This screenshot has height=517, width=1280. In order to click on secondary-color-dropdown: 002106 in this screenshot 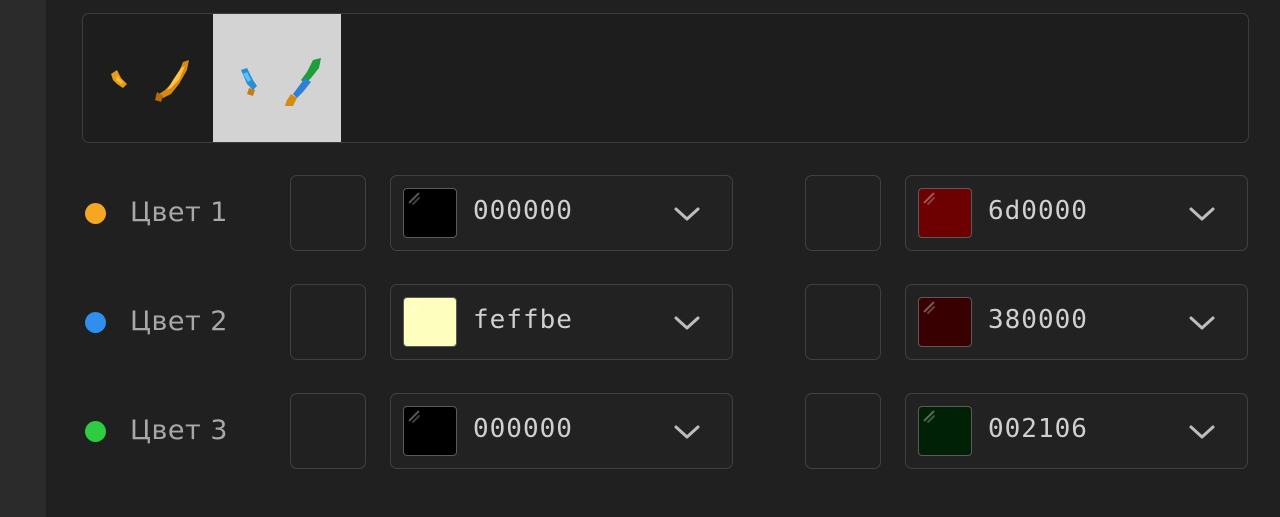, I will do `click(1076, 431)`.